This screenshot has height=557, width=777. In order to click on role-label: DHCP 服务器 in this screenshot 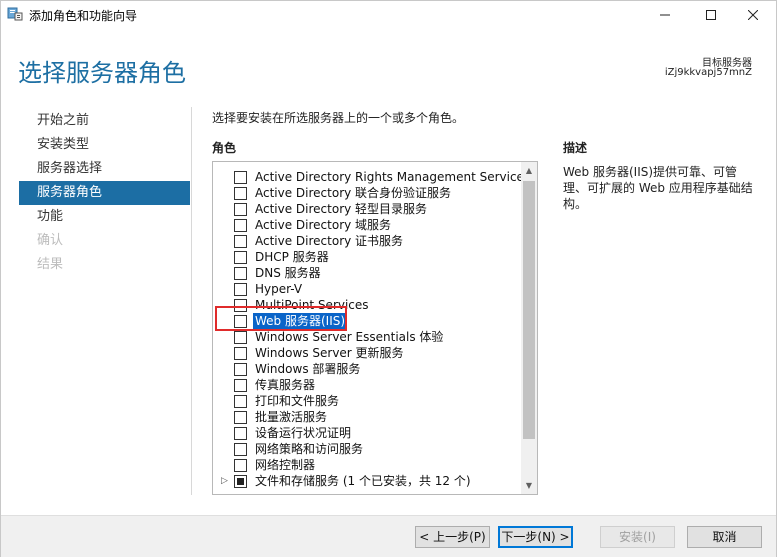, I will do `click(292, 257)`.